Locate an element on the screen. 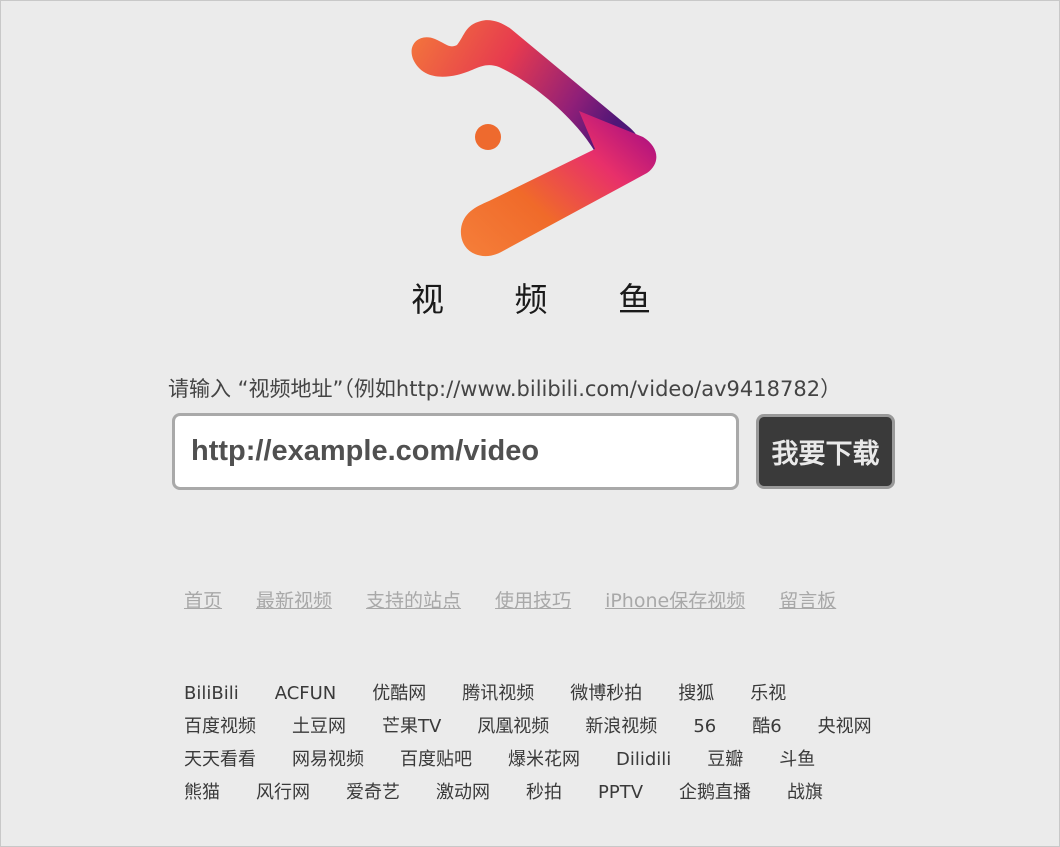 The image size is (1060, 847). site-item: 酷6 is located at coordinates (767, 726).